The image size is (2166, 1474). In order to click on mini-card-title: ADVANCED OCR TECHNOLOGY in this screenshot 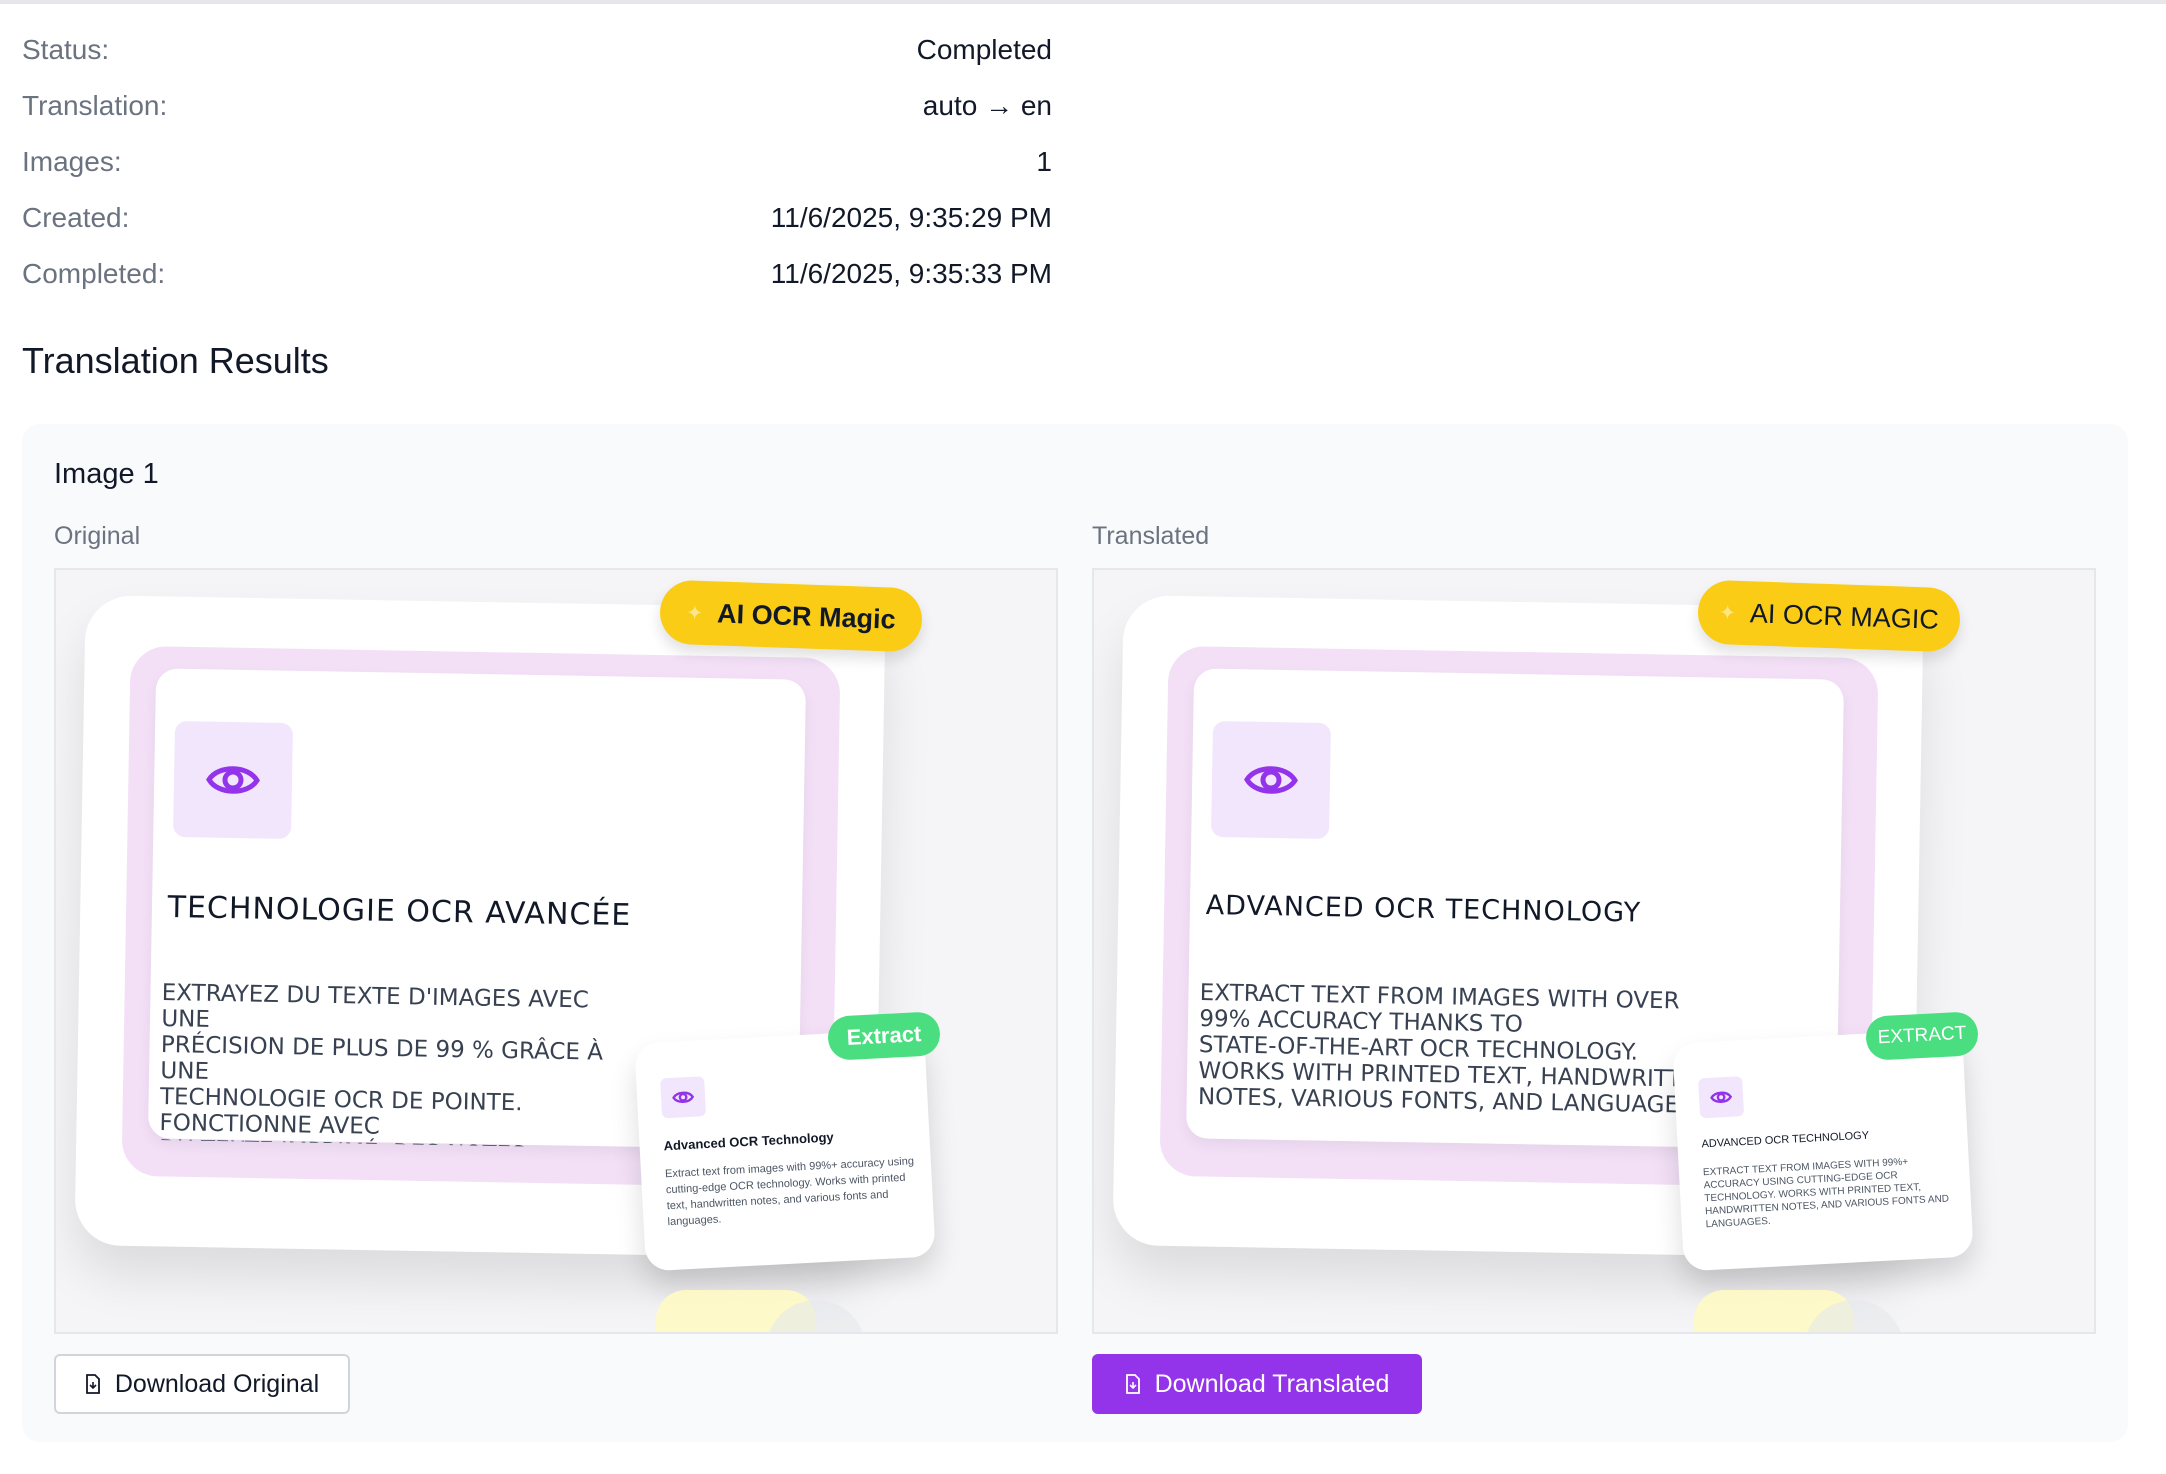, I will do `click(1785, 1140)`.